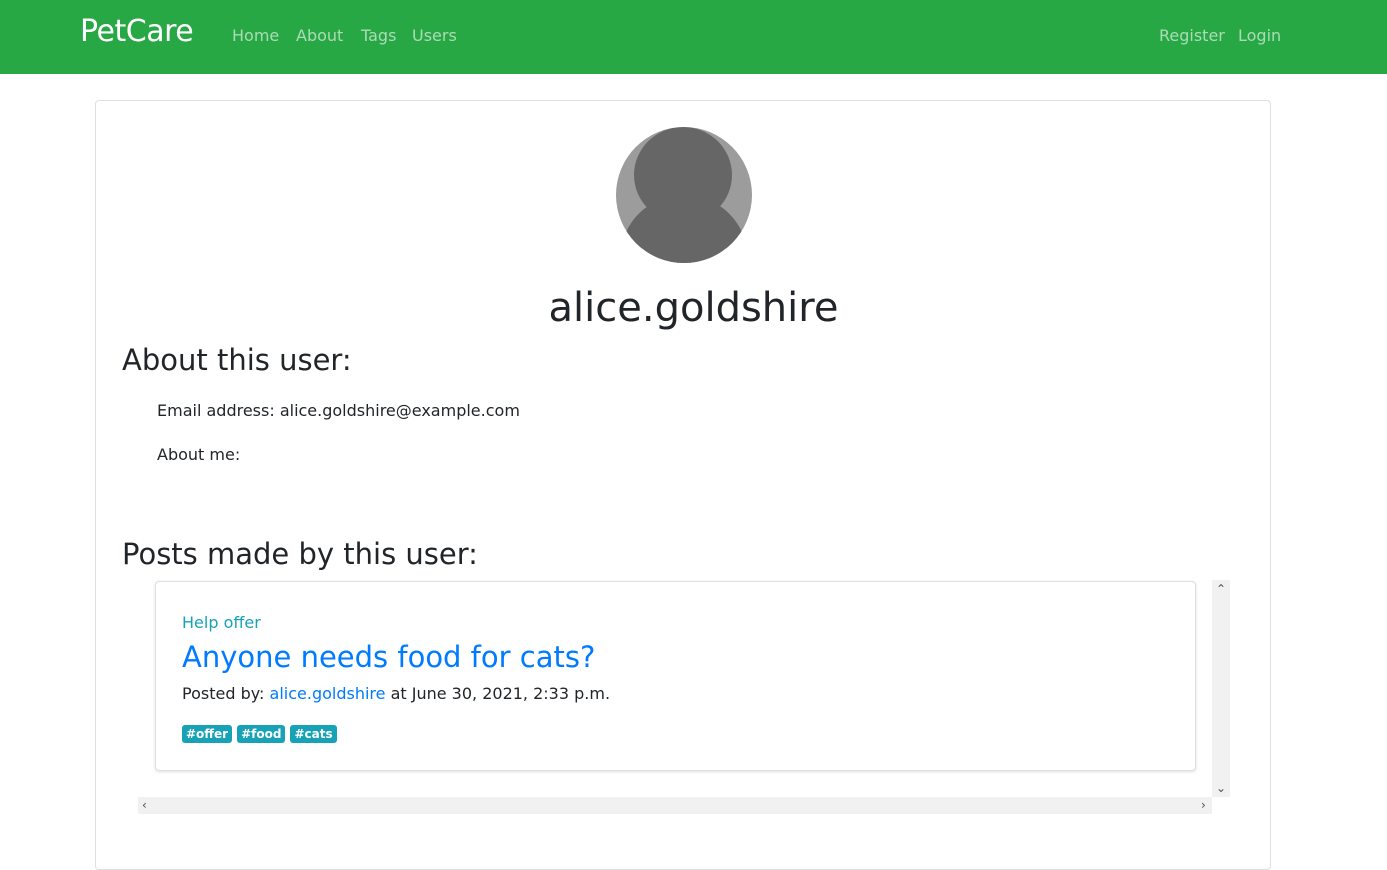 Image resolution: width=1387 pixels, height=870 pixels. Describe the element at coordinates (328, 693) in the screenshot. I see `post-author-link: alice.goldshire` at that location.